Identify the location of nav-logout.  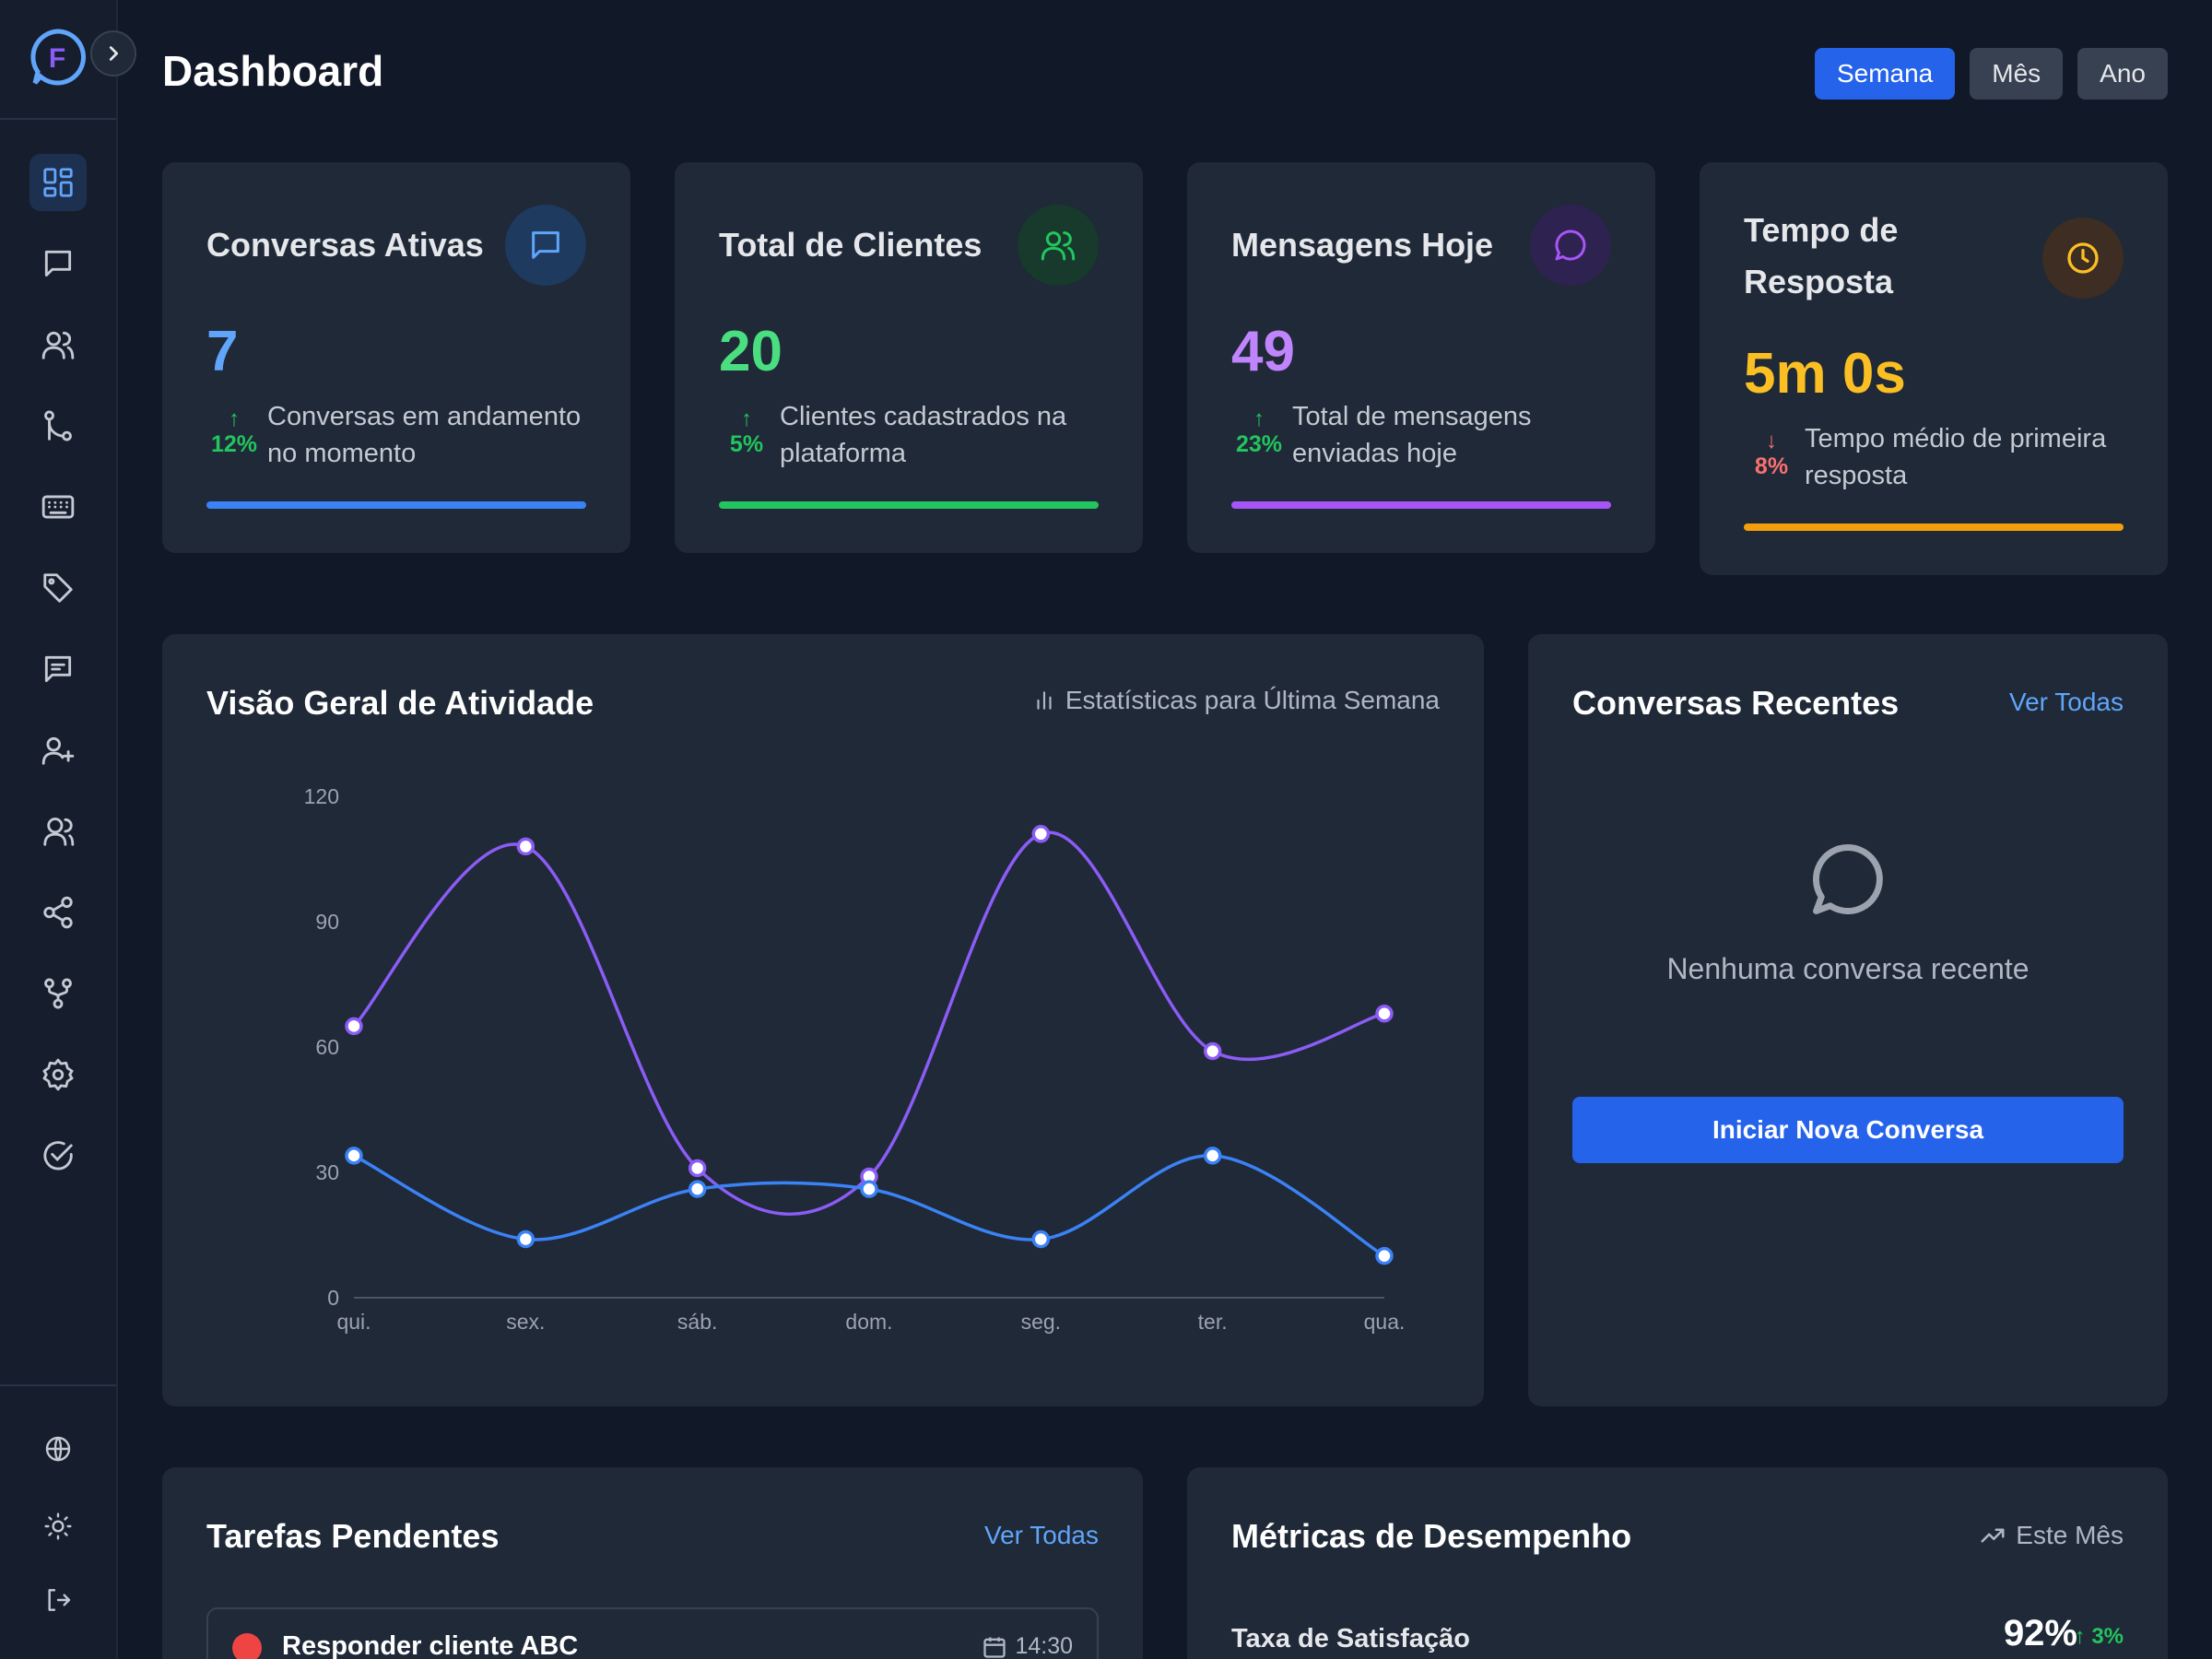
(58, 1600).